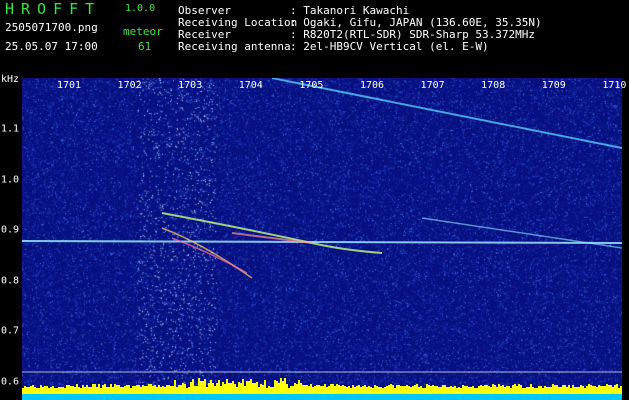 The width and height of the screenshot is (629, 400). I want to click on y-tick-label: 1.1, so click(10, 129).